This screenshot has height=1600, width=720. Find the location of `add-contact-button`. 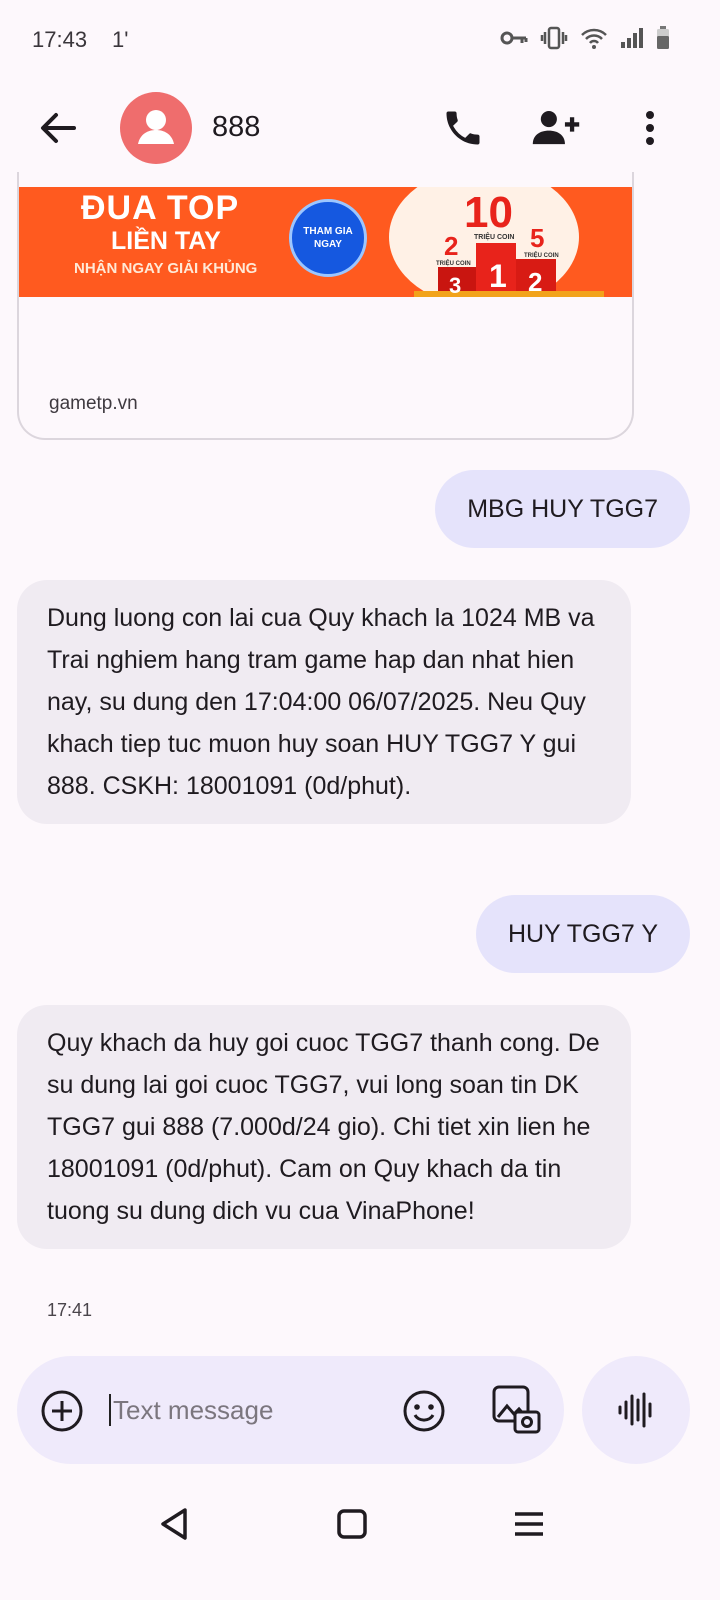

add-contact-button is located at coordinates (556, 128).